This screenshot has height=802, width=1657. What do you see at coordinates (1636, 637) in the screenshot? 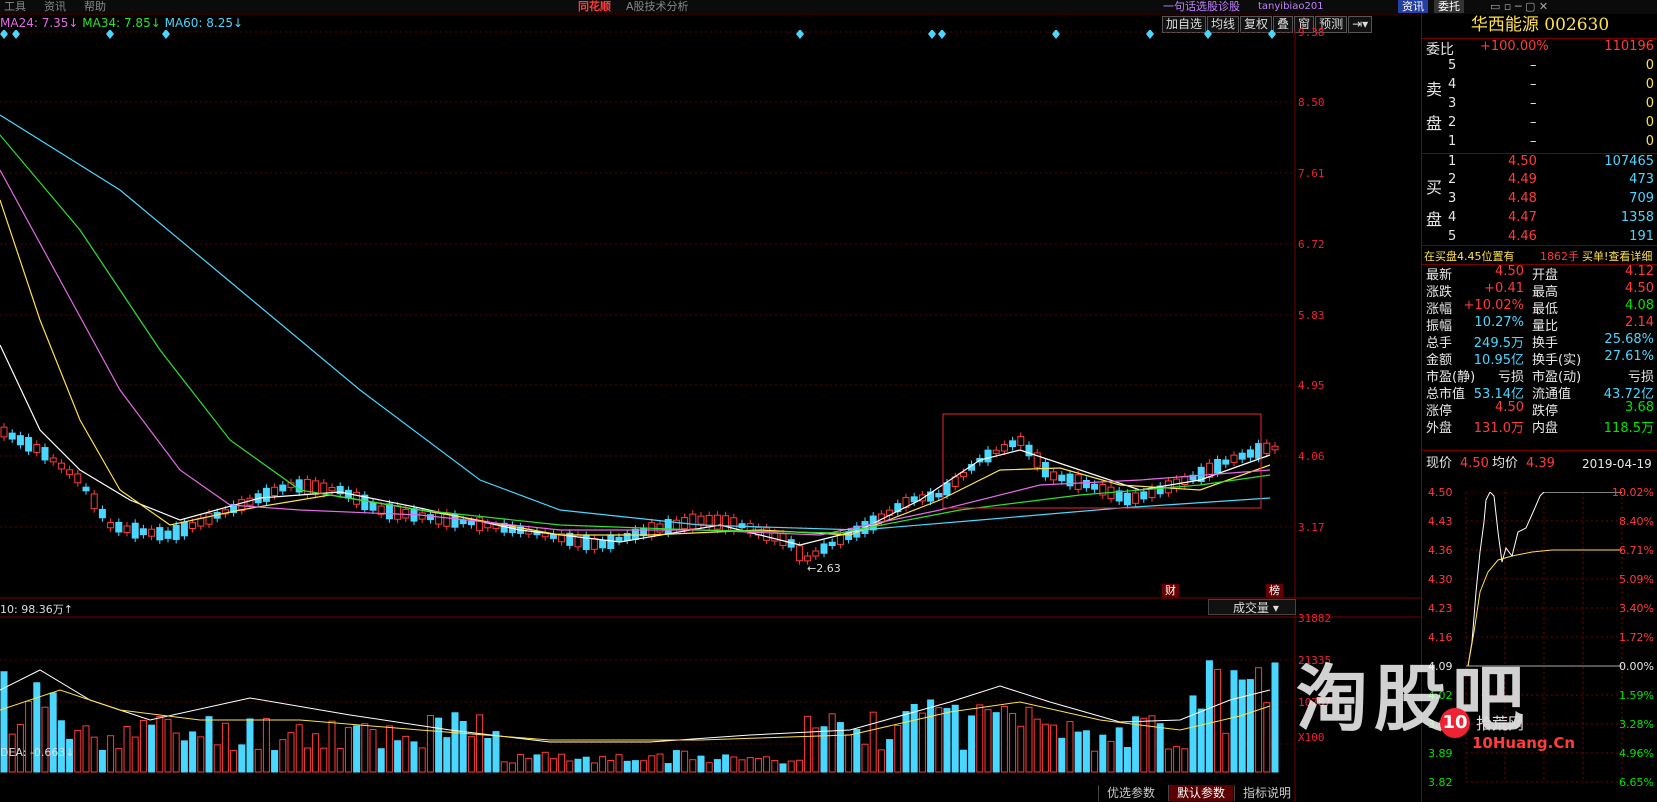
I see `intraday-pct-label: 1.72%` at bounding box center [1636, 637].